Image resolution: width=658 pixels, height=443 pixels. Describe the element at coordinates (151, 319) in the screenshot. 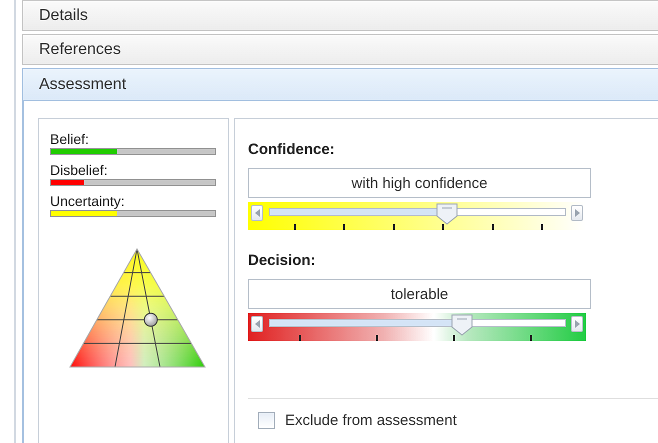

I see `opinion-marker` at that location.